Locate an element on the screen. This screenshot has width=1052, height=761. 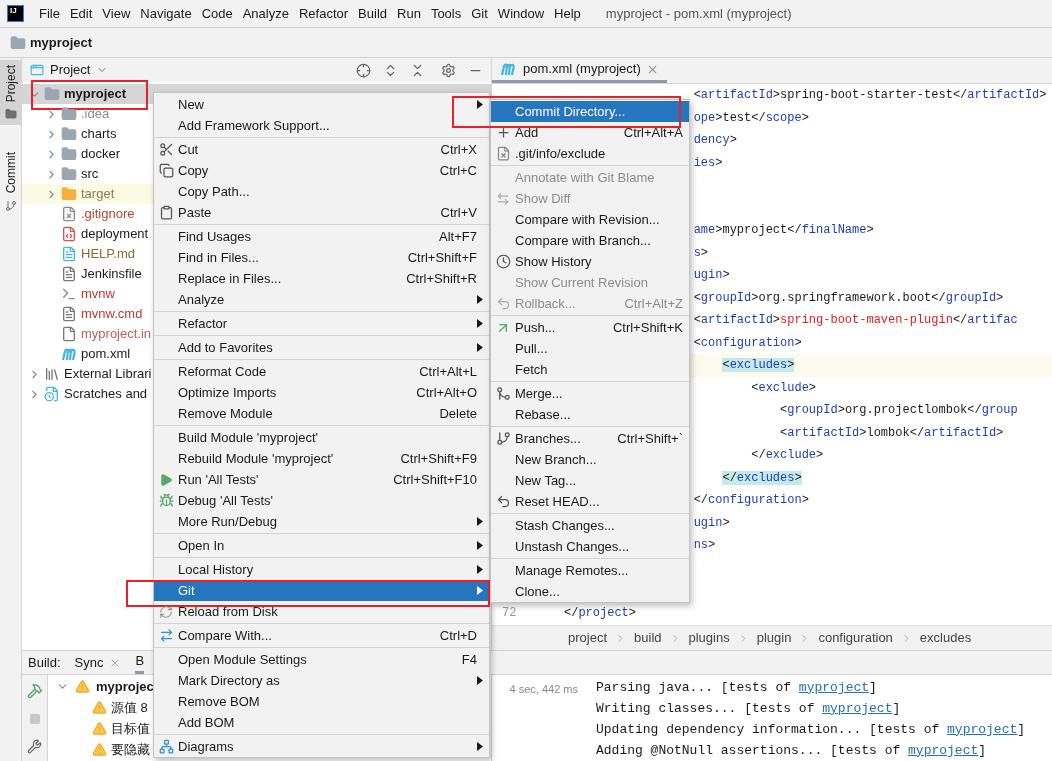
code-line: ns> is located at coordinates (704, 546).